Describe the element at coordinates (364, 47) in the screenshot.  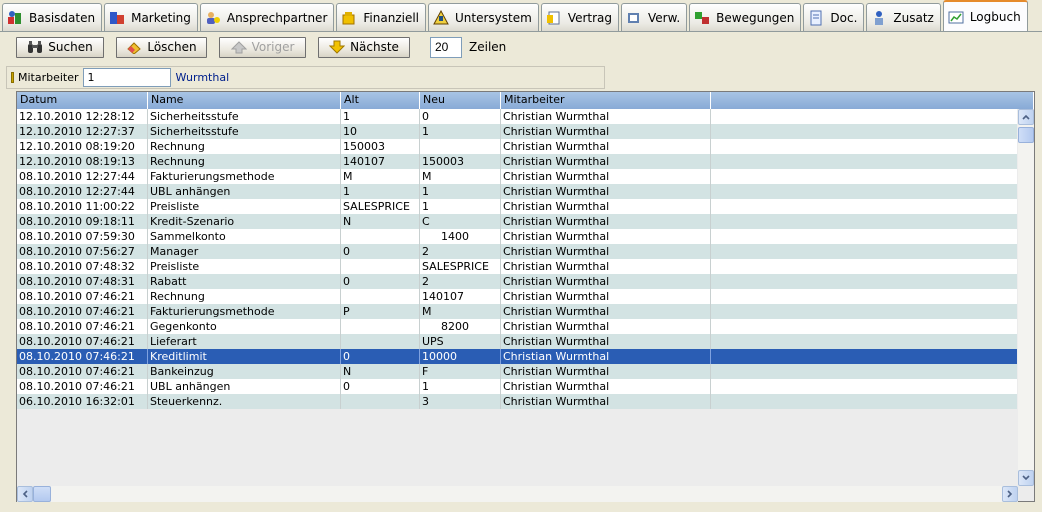
I see `next-button: Nächste` at that location.